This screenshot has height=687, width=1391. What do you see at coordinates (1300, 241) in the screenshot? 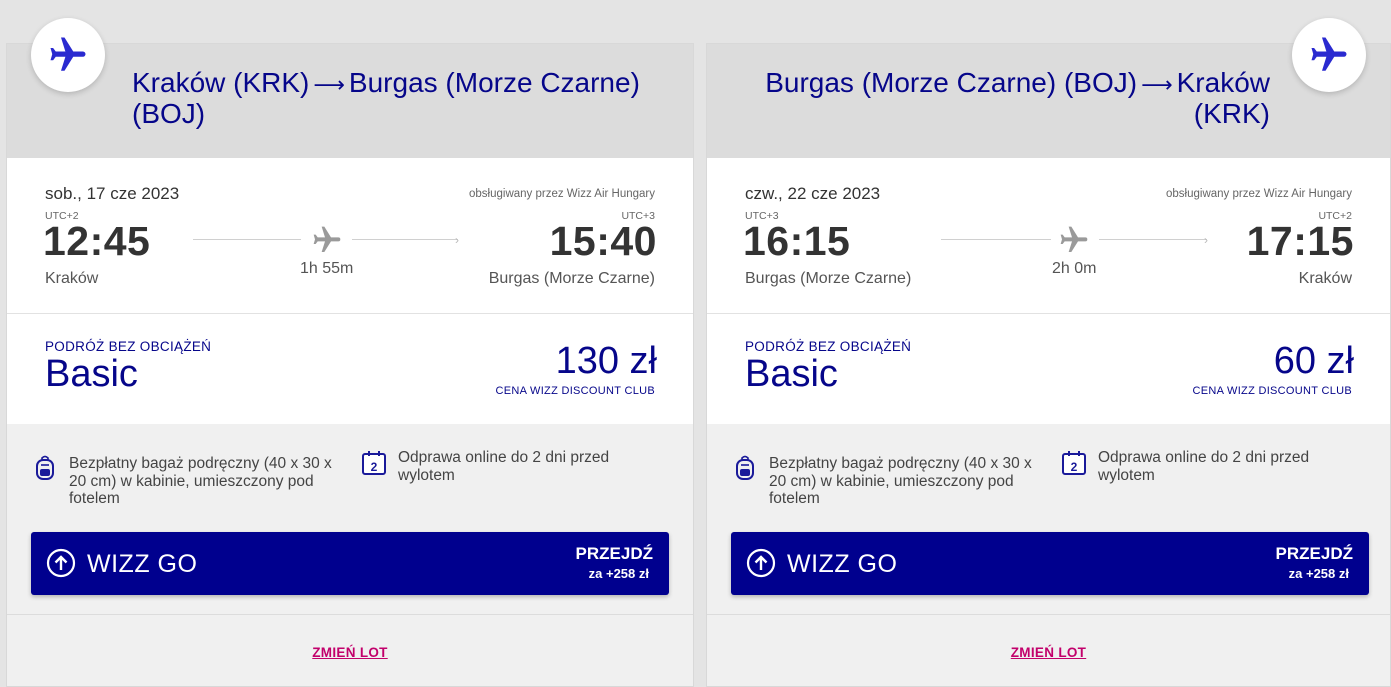
I see `arrival-time: 17:15` at bounding box center [1300, 241].